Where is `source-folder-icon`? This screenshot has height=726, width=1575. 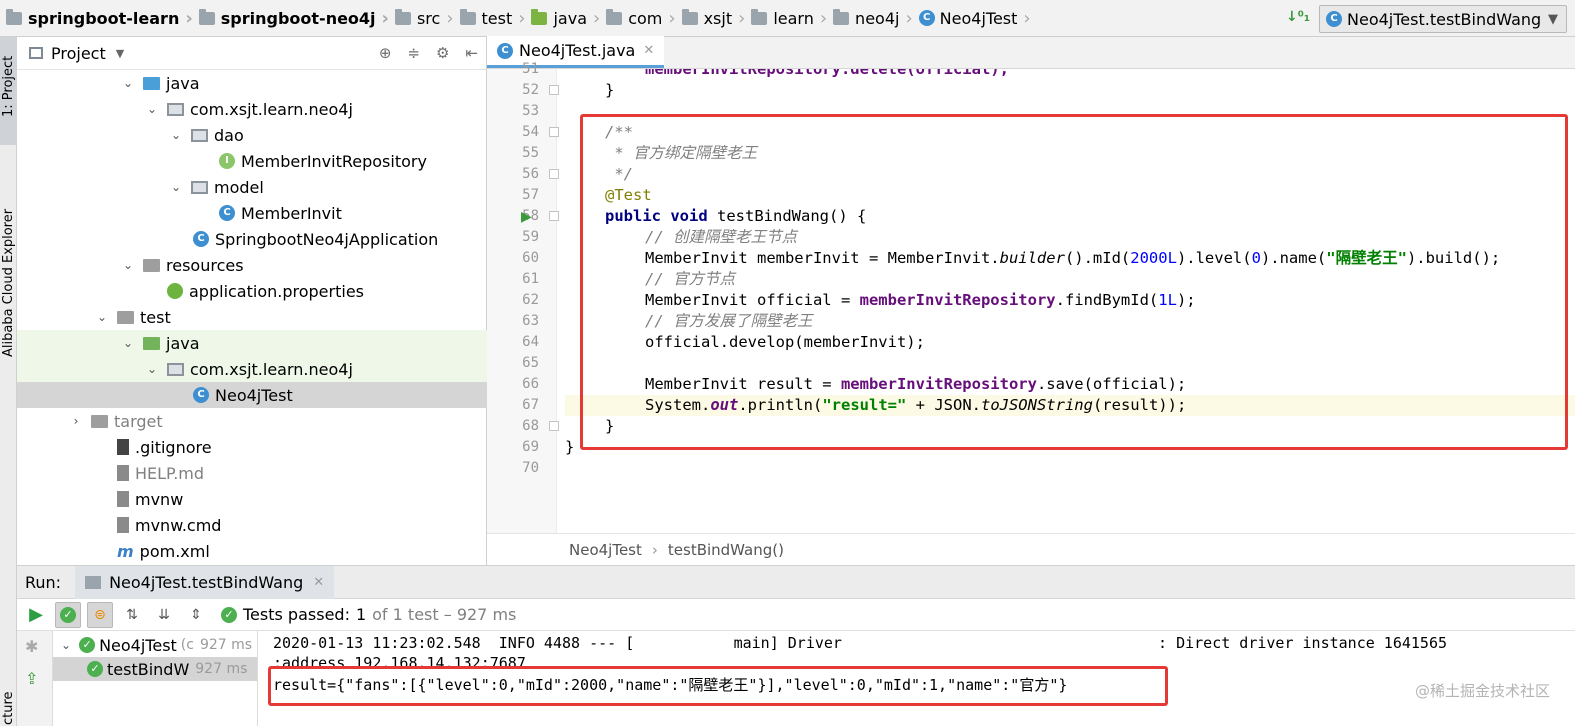 source-folder-icon is located at coordinates (151, 83).